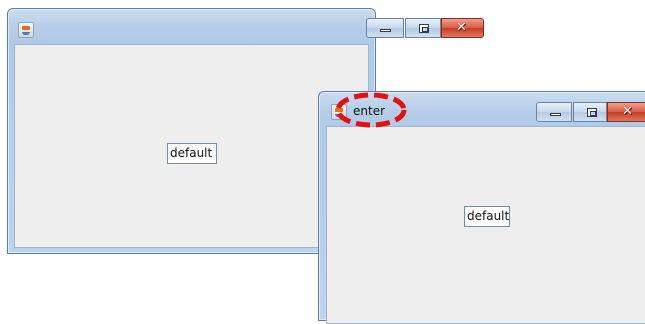  What do you see at coordinates (246, 27) in the screenshot?
I see `titlebar: ✕` at bounding box center [246, 27].